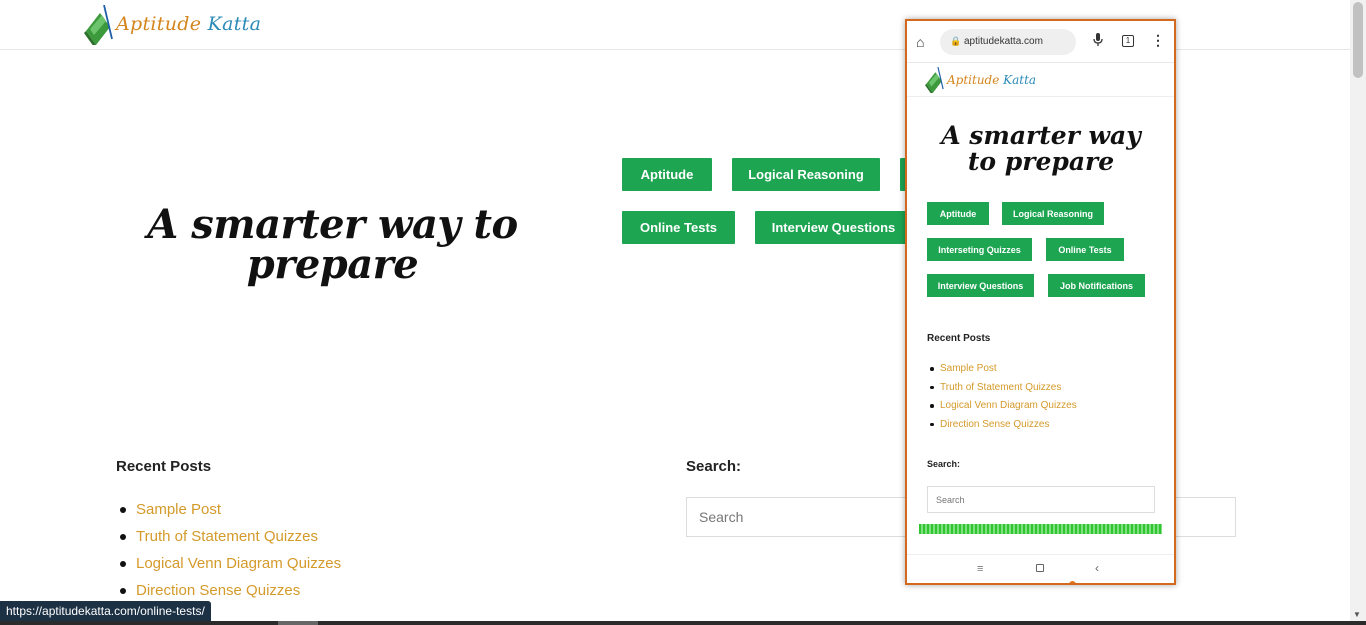 This screenshot has height=625, width=1366. I want to click on aptitude-button: Aptitude, so click(667, 174).